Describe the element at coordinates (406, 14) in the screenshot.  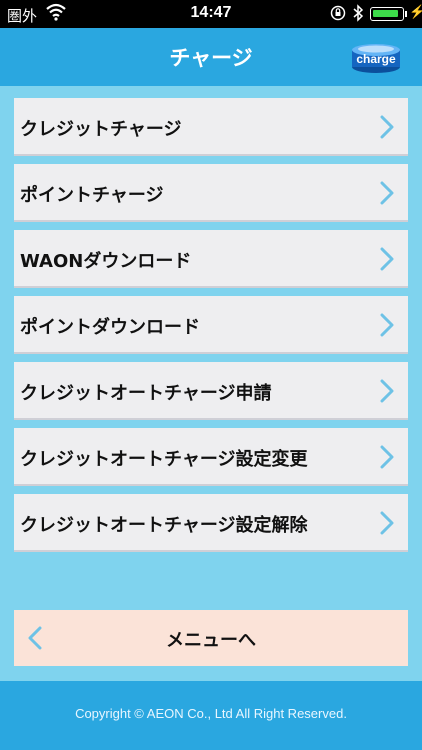
I see `battery-nub` at that location.